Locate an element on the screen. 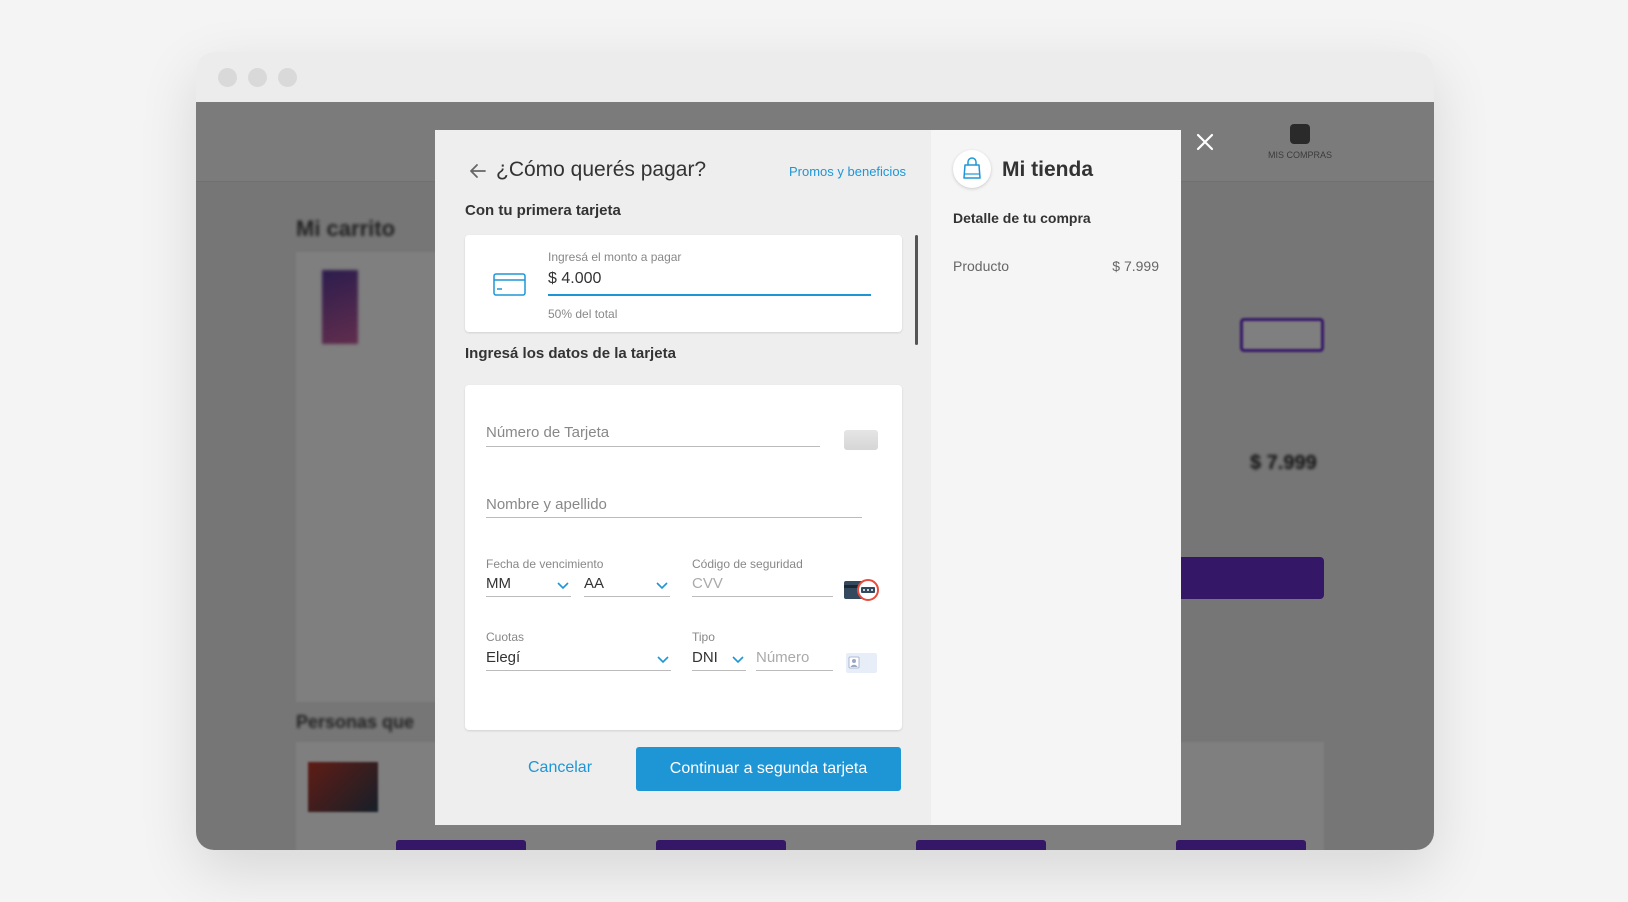  month-value: MM is located at coordinates (498, 583).